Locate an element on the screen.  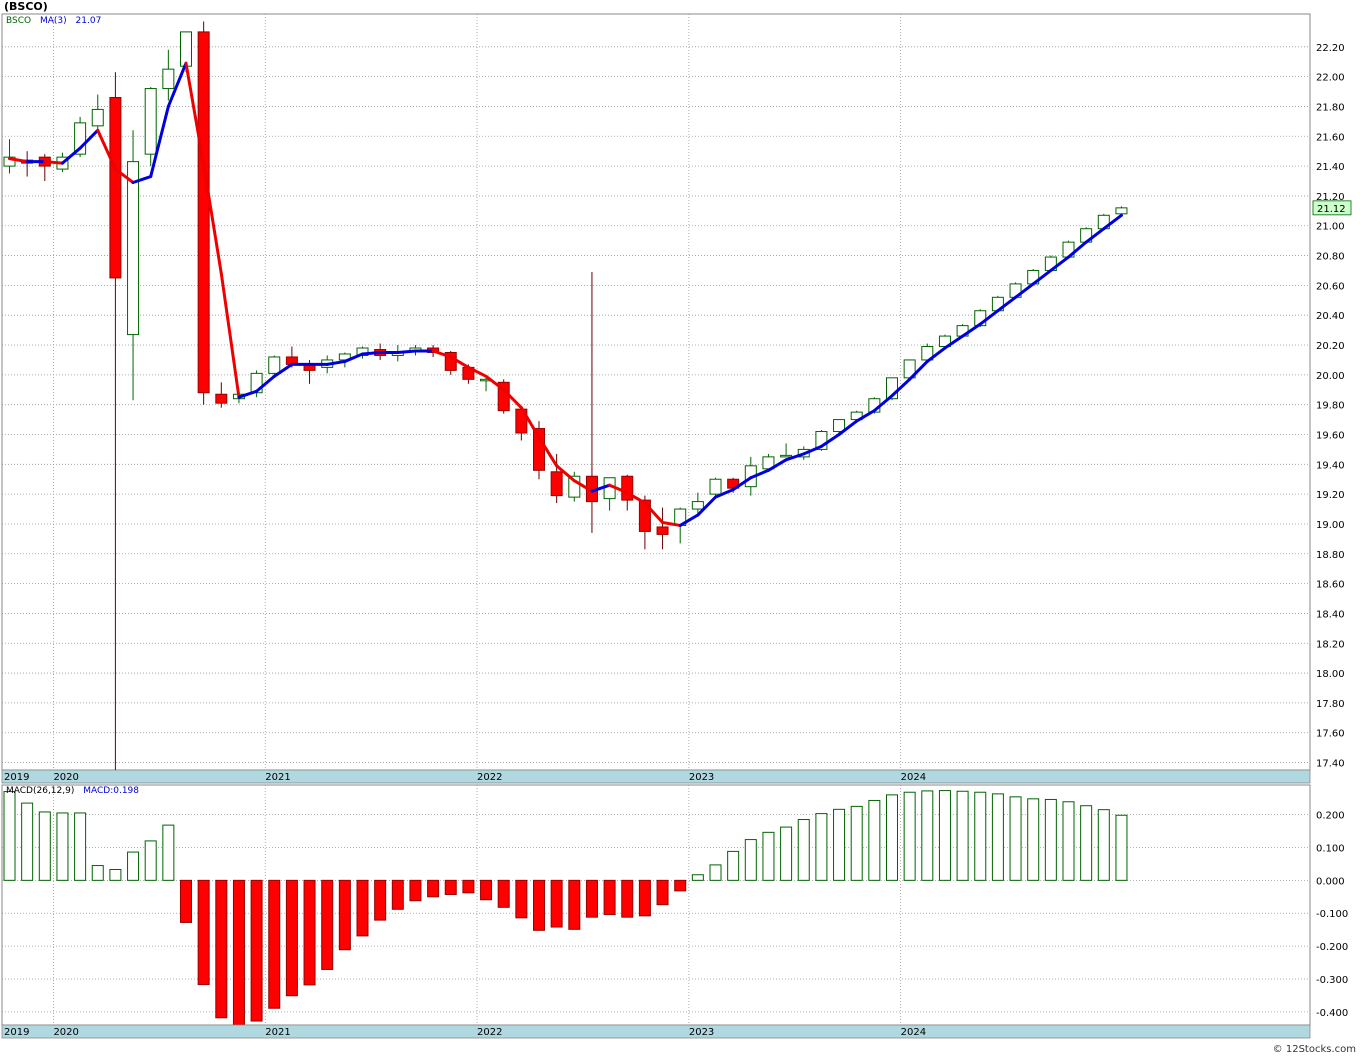
price-tick-label: 19.80 is located at coordinates (1330, 406).